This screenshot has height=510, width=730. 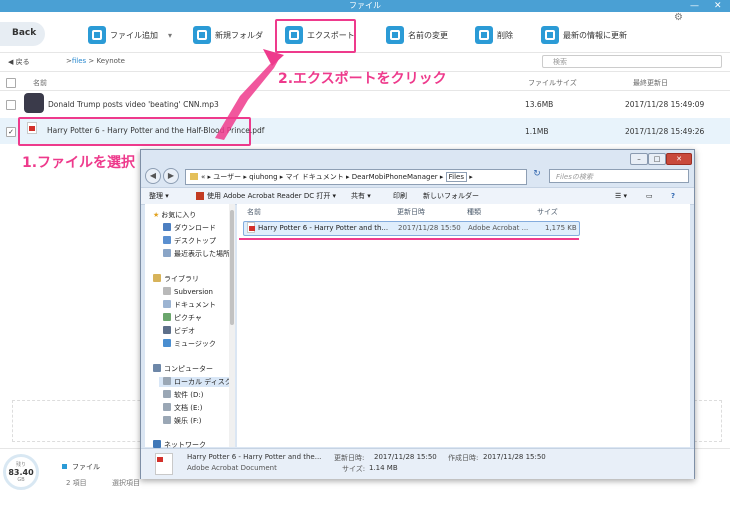 I want to click on acrobat-icon, so click(x=200, y=196).